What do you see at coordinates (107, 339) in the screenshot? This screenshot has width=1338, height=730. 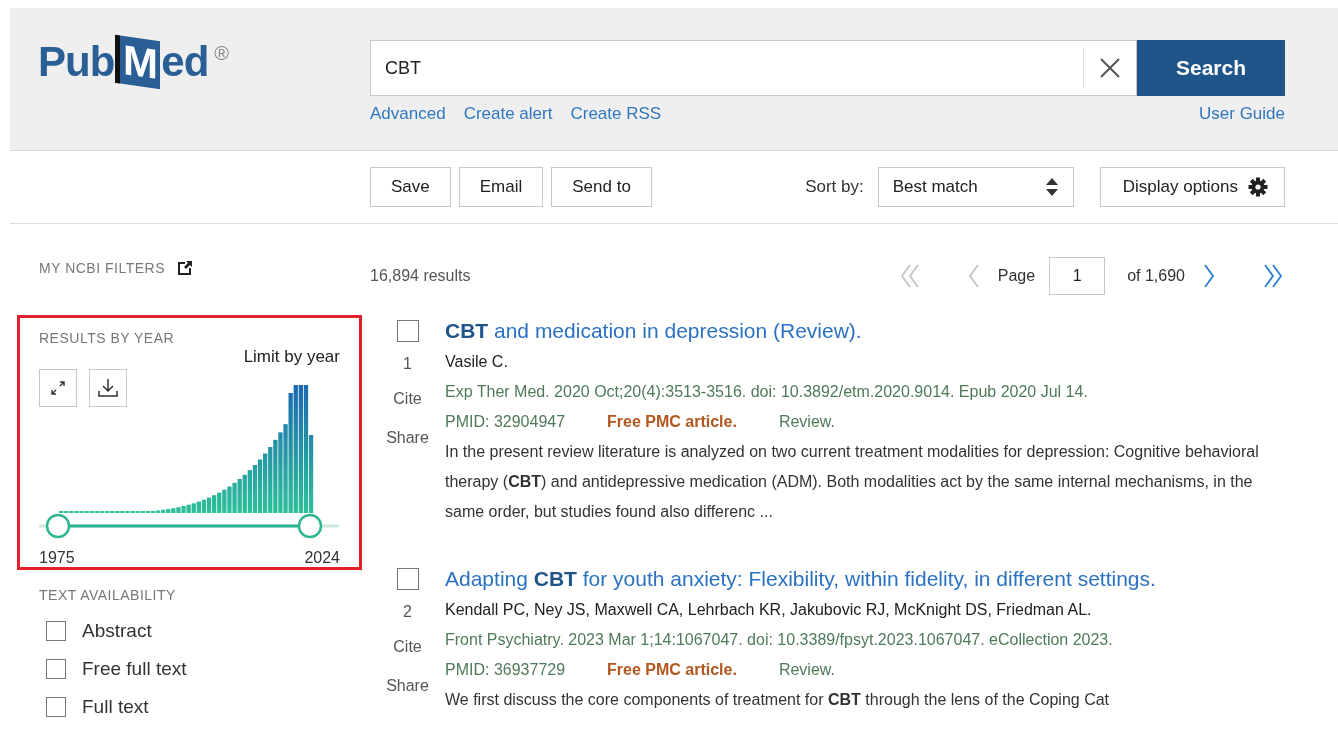 I see `section-heading: RESULTS BY YEAR` at bounding box center [107, 339].